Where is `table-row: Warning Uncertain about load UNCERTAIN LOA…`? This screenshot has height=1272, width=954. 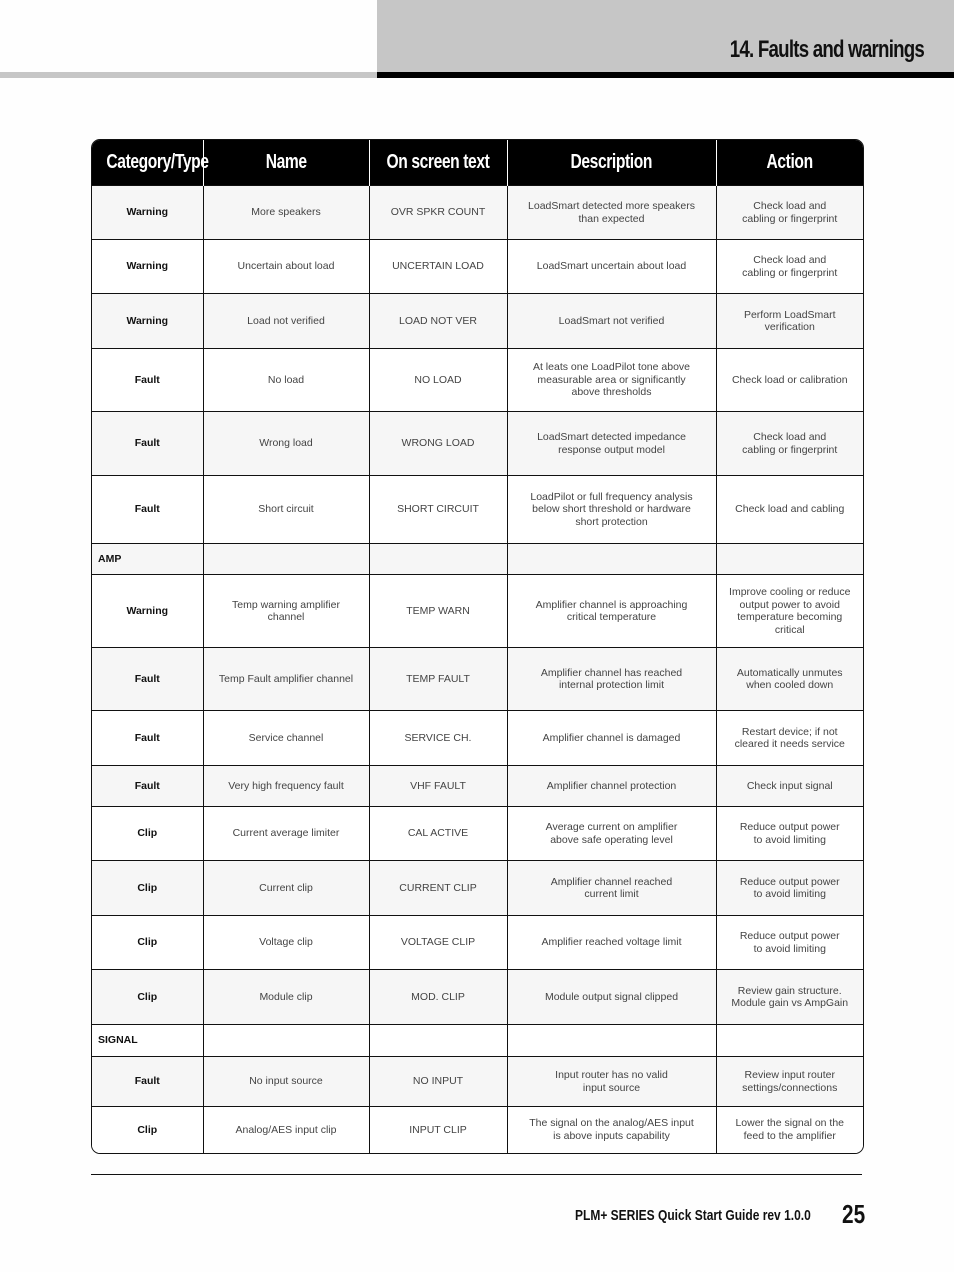 table-row: Warning Uncertain about load UNCERTAIN LOA… is located at coordinates (477, 266).